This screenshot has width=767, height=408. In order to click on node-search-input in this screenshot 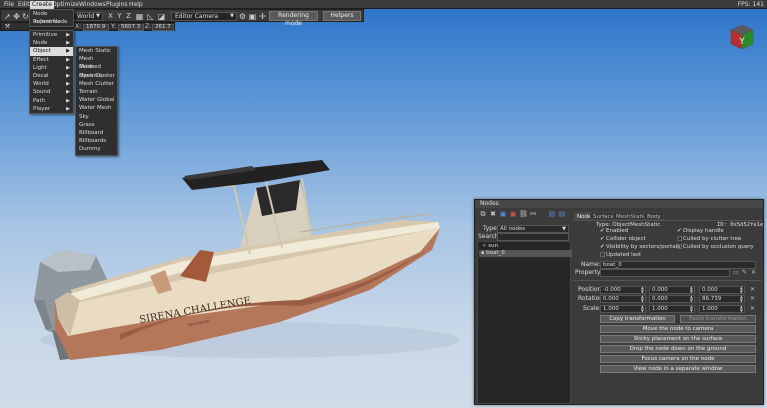, I will do `click(533, 237)`.